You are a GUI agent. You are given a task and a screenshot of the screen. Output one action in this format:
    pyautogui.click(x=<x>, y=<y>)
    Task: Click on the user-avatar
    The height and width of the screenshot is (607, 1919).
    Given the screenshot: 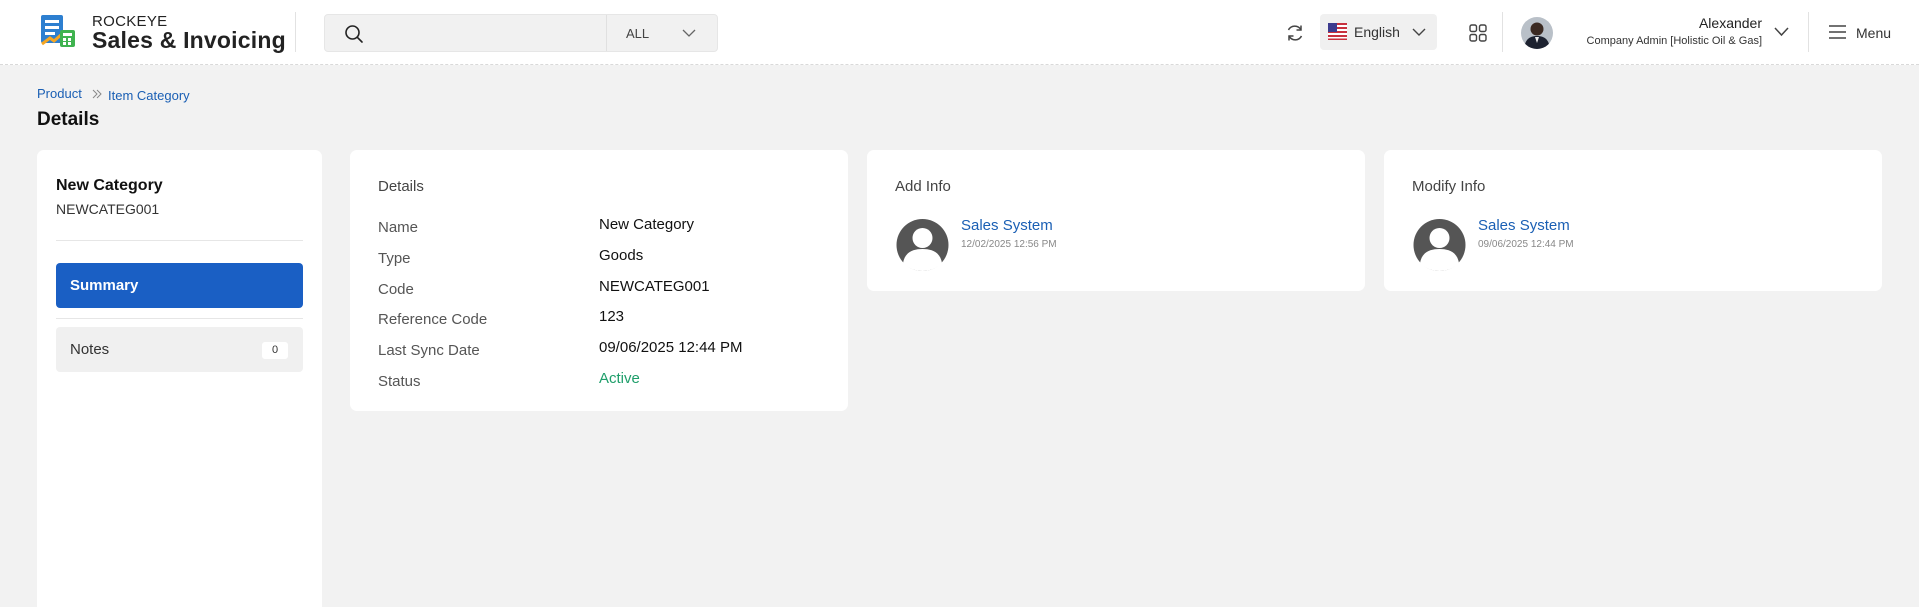 What is the action you would take?
    pyautogui.click(x=1537, y=33)
    